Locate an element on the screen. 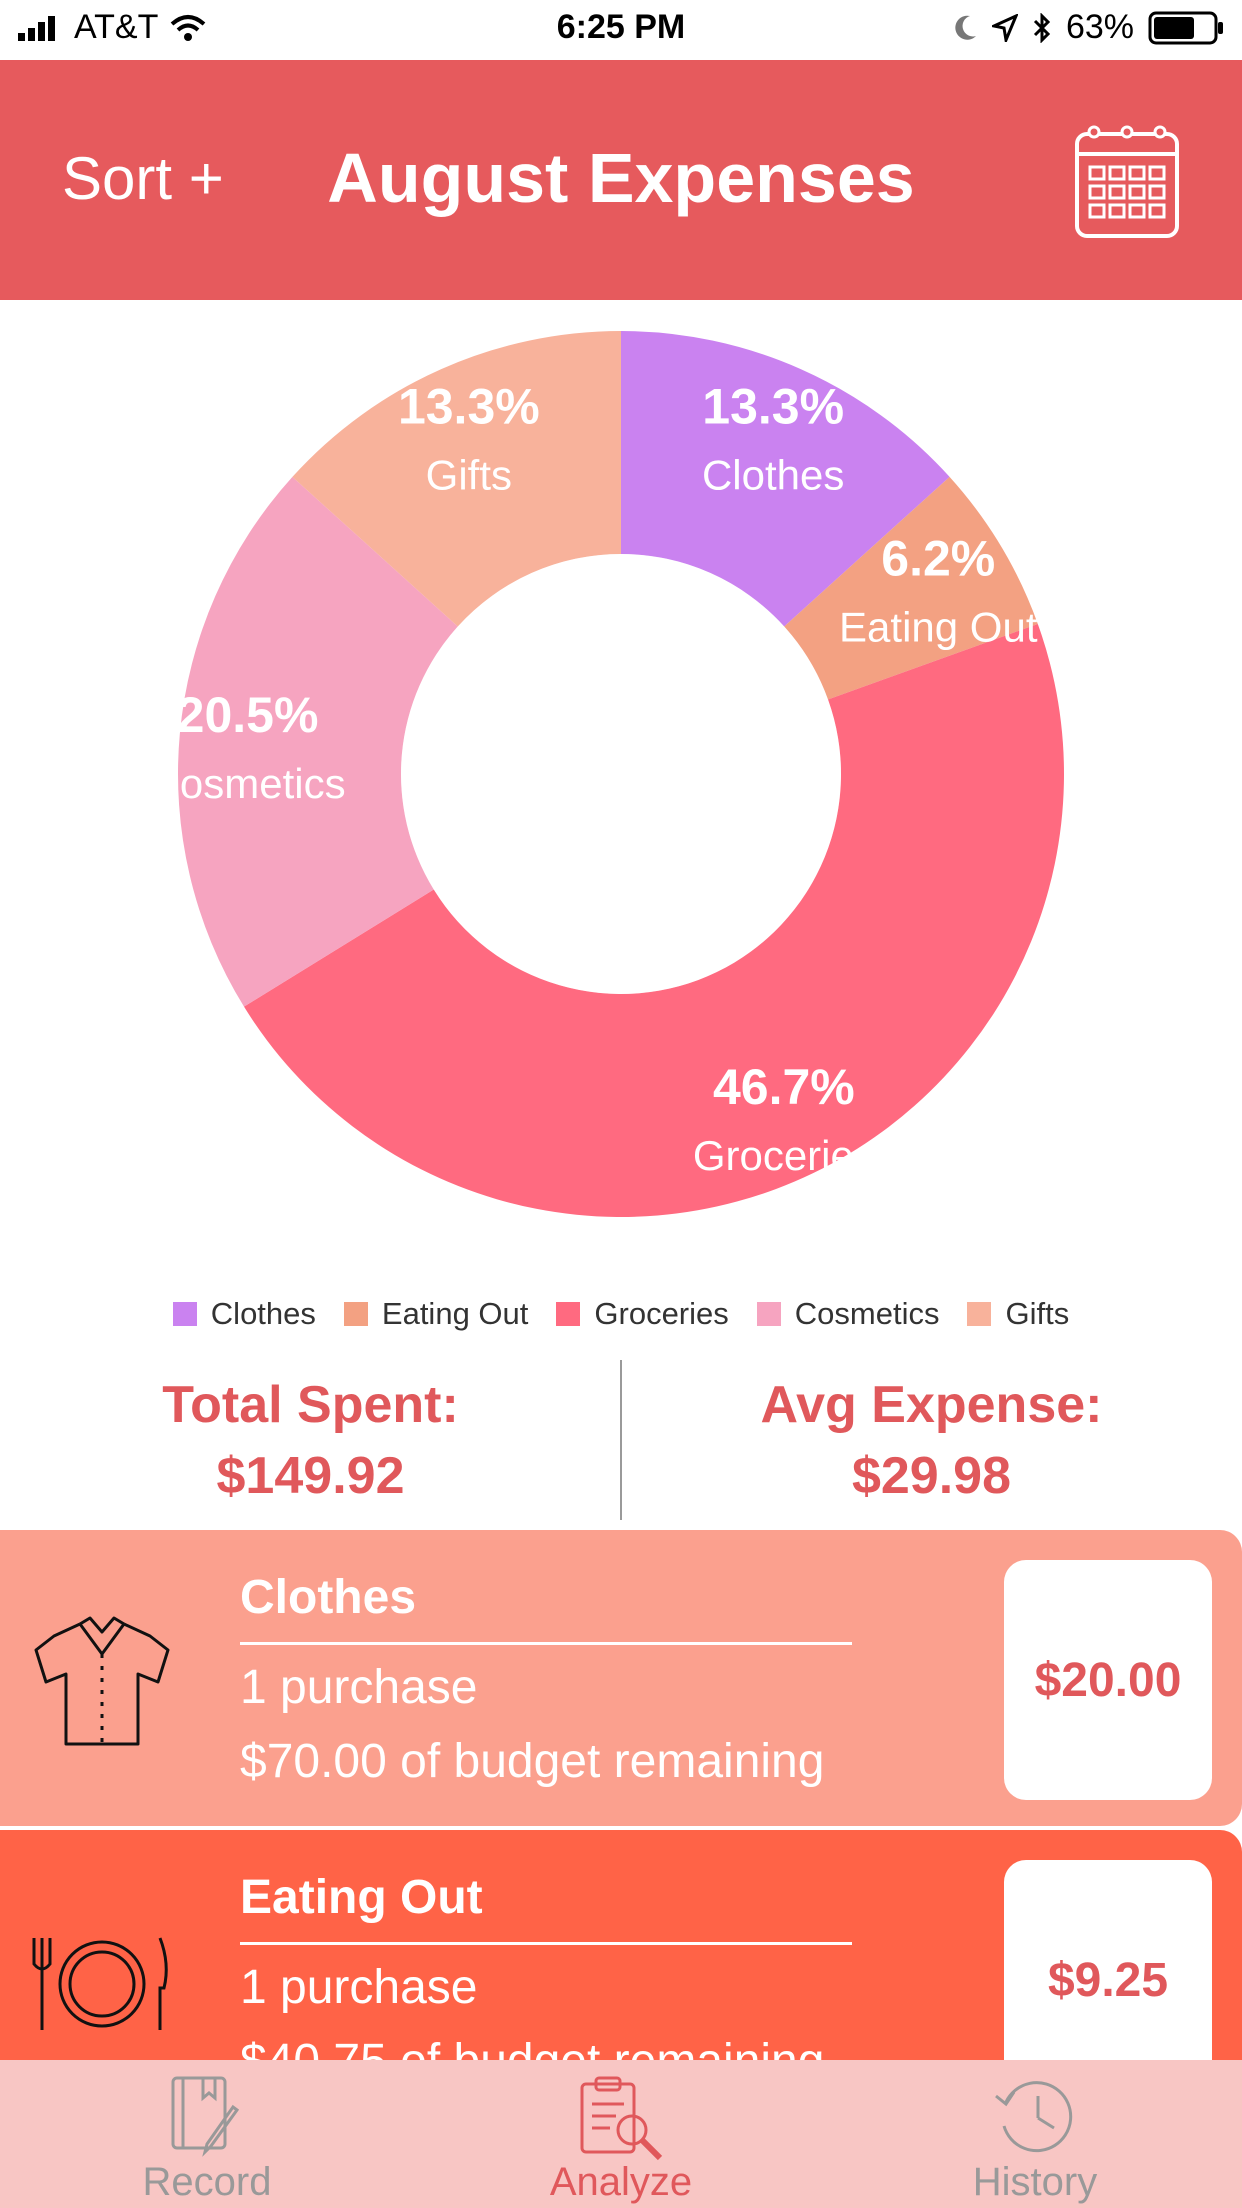  legend-item-clothes: Clothes is located at coordinates (244, 1314).